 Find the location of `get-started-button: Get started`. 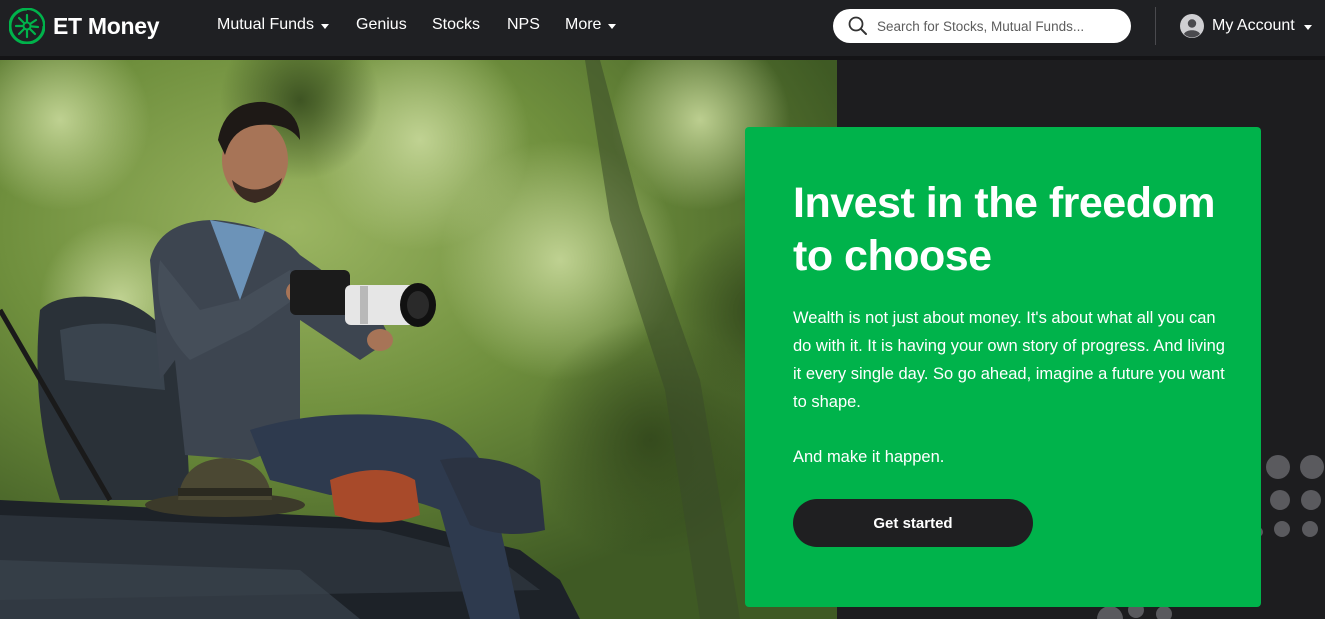

get-started-button: Get started is located at coordinates (913, 523).